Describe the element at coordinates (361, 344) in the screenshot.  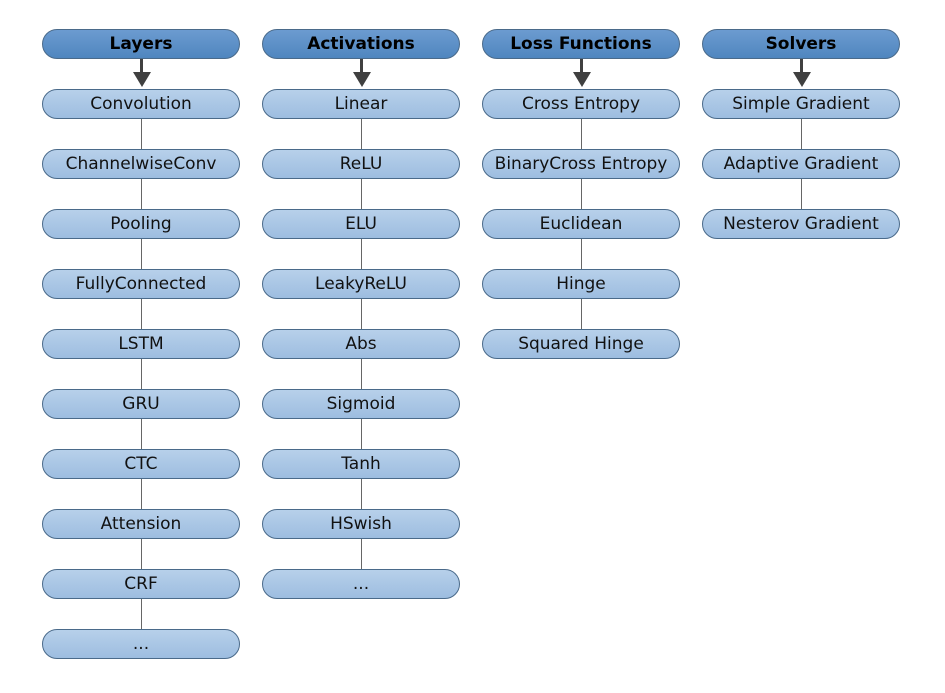
I see `item-node: Abs` at that location.